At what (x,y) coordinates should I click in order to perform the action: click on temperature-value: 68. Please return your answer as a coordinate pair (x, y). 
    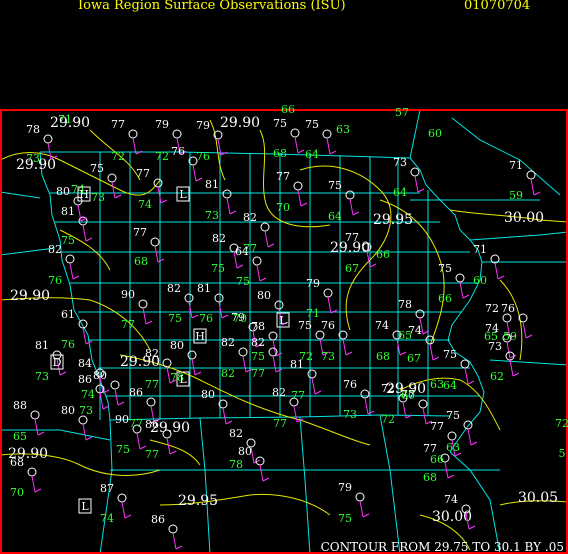
    Looking at the image, I should click on (17, 462).